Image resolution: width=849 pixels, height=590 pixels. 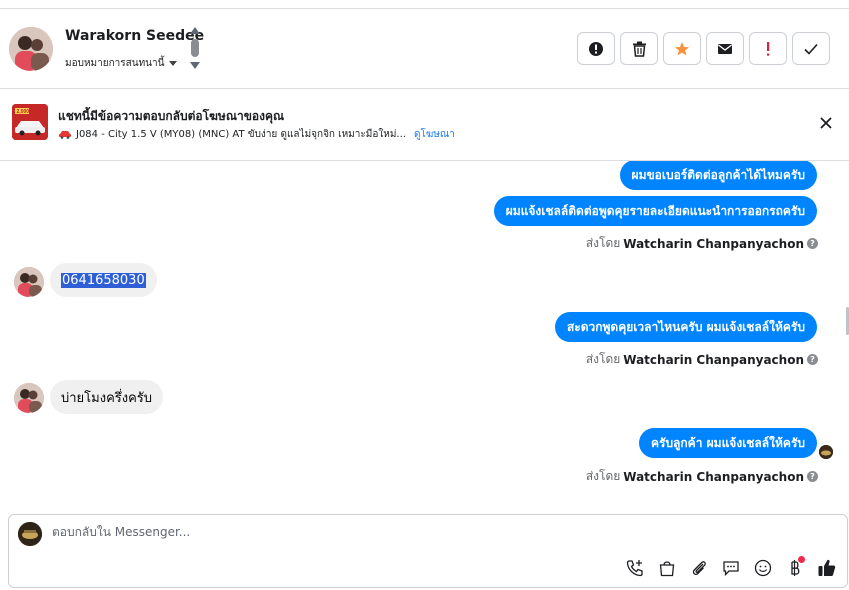 I want to click on assign-label: มอบหมายการสนทนานี้, so click(x=115, y=63).